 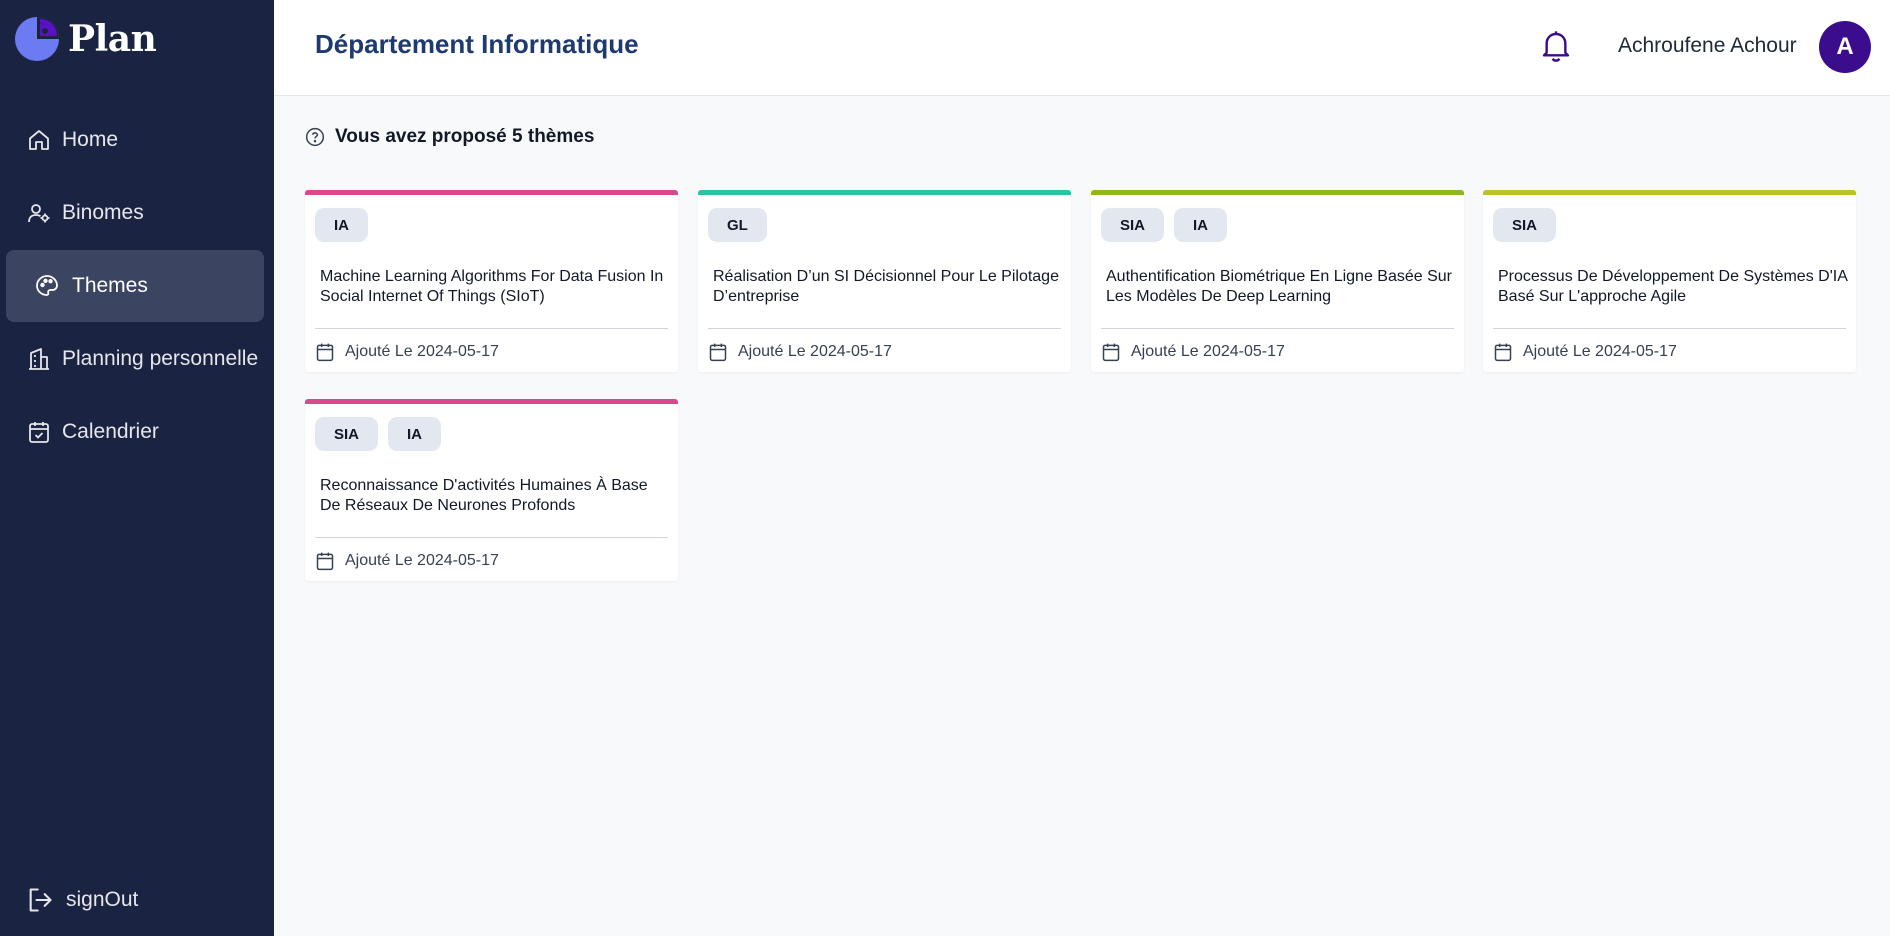 I want to click on themes-summary: Vous avez proposé 5 thèmes, so click(x=449, y=137).